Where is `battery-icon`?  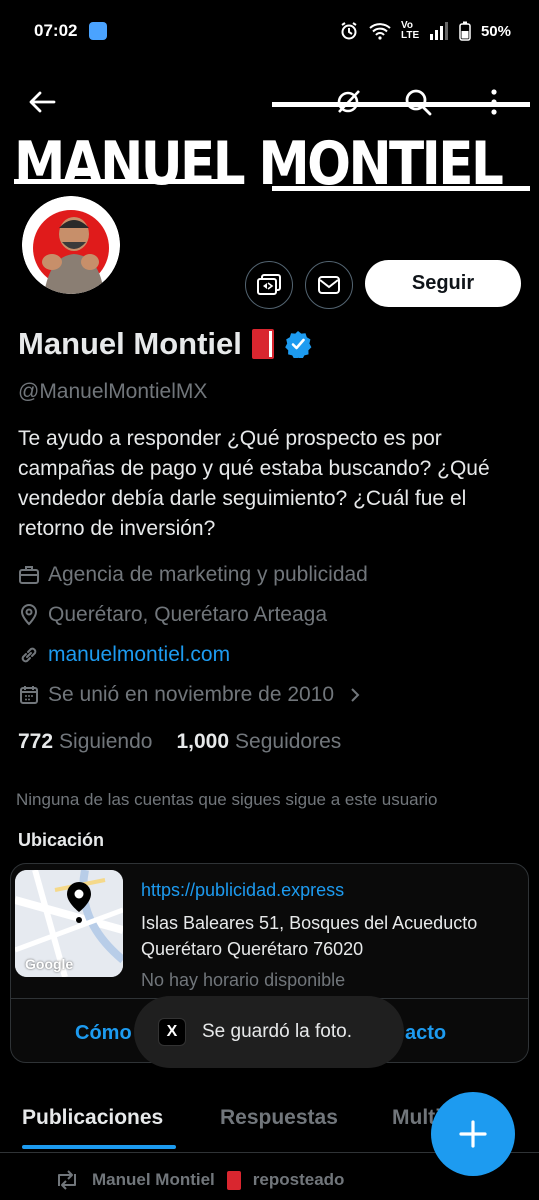
battery-icon is located at coordinates (465, 31).